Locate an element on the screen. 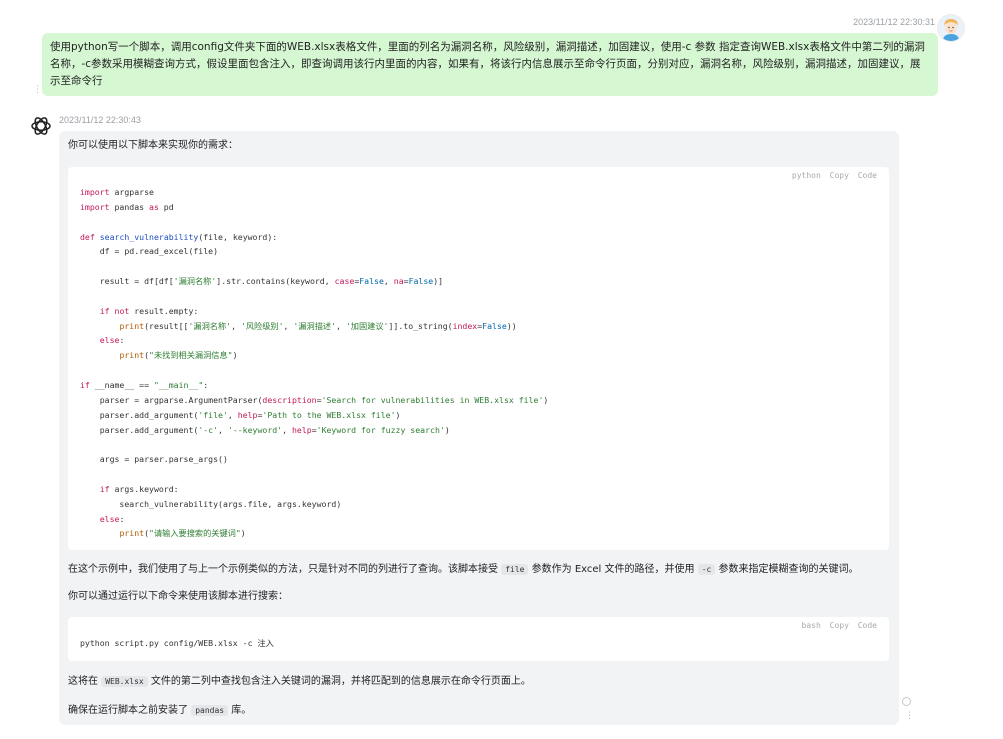 The width and height of the screenshot is (1003, 739). scroll-indicator-icon is located at coordinates (906, 701).